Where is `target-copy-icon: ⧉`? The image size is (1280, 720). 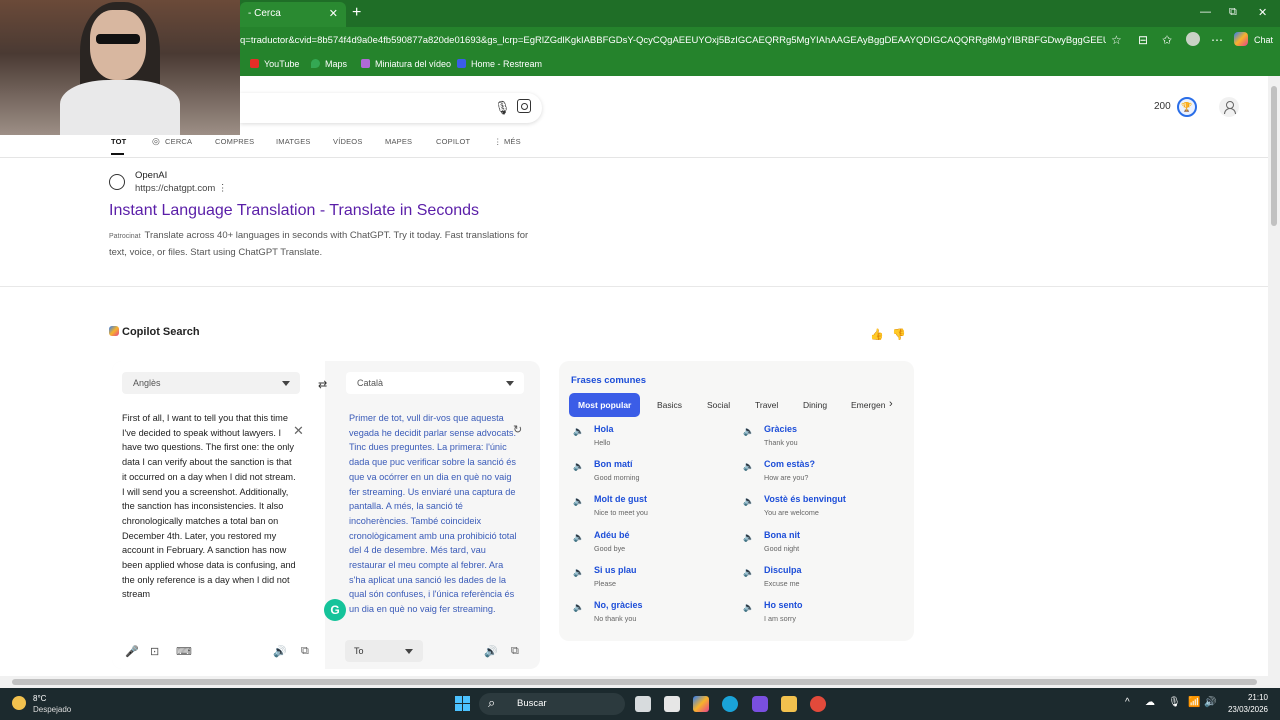
target-copy-icon: ⧉ is located at coordinates (515, 651).